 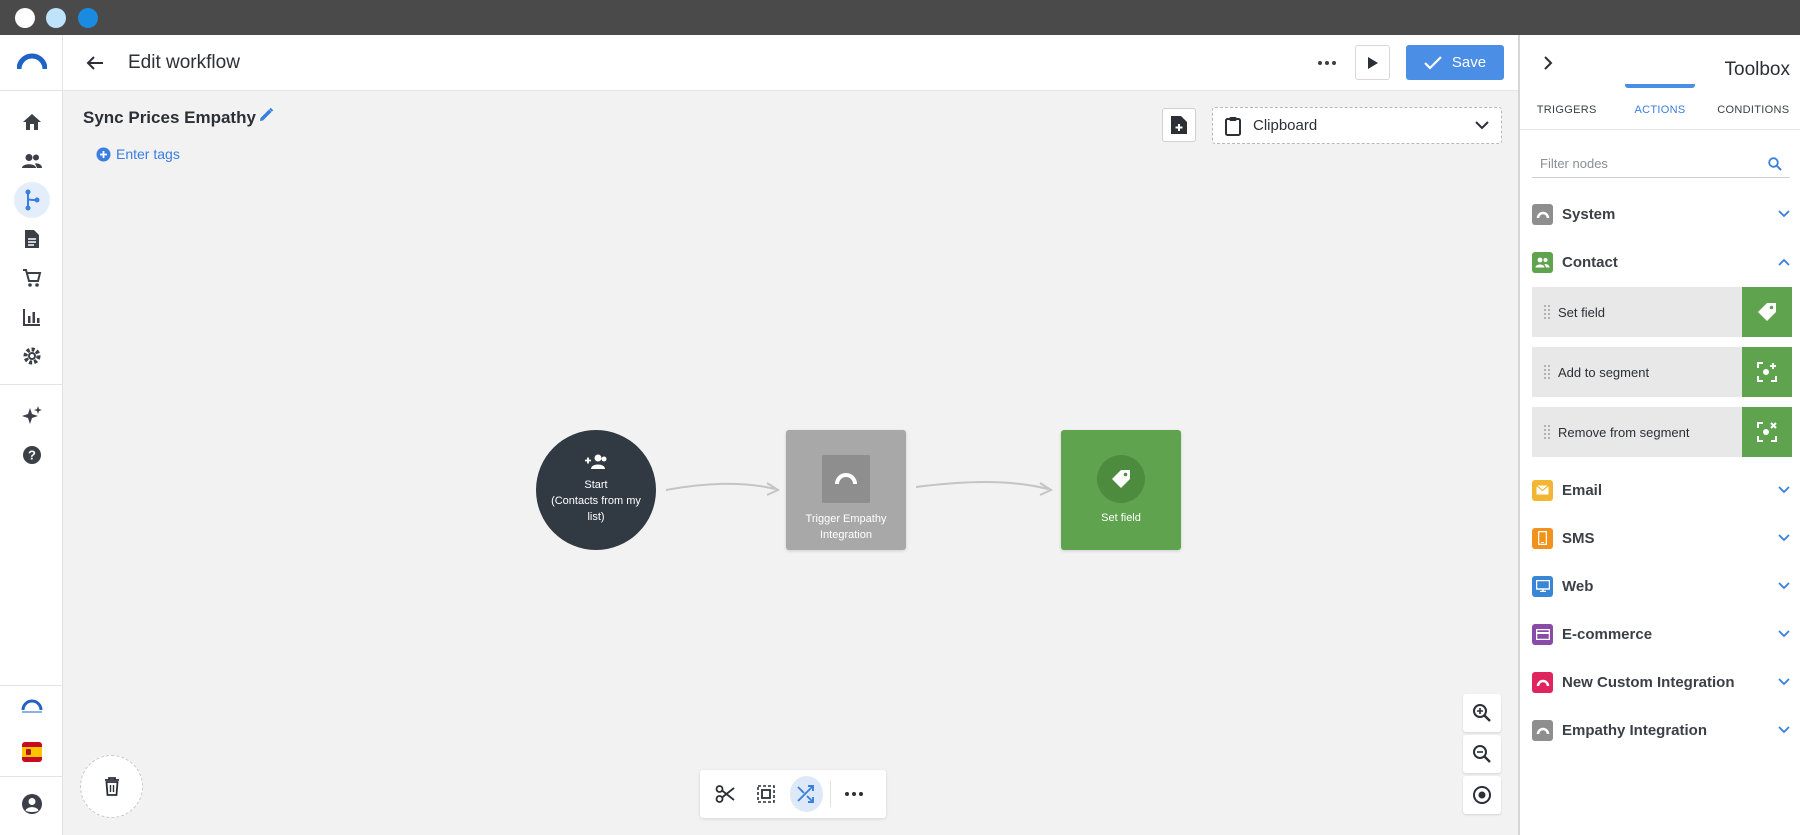 I want to click on auto-layout-shuffle-icon, so click(x=806, y=794).